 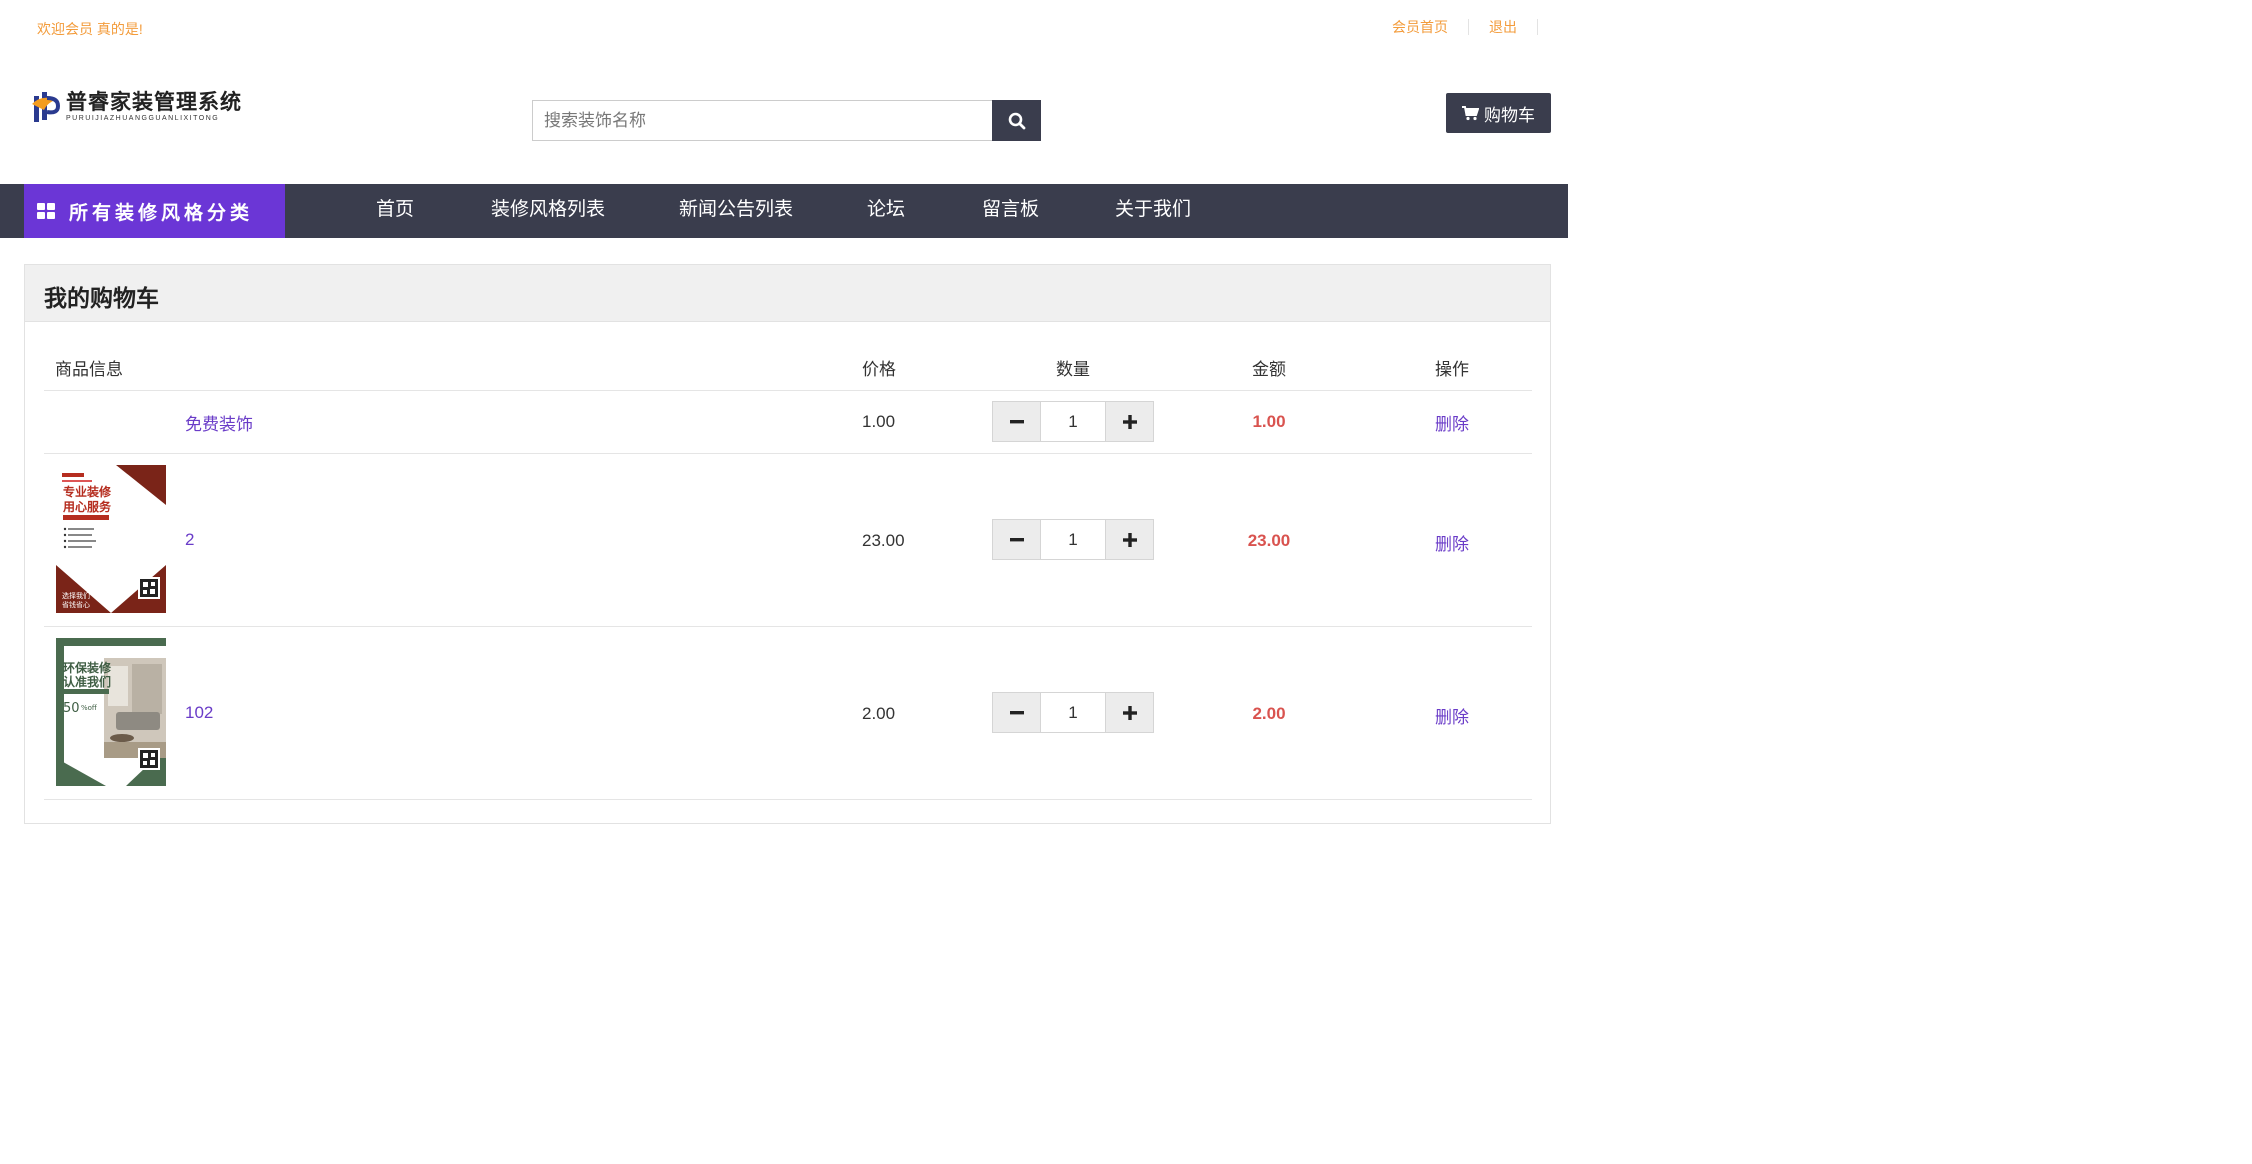 I want to click on product-name-link: 102, so click(x=199, y=713).